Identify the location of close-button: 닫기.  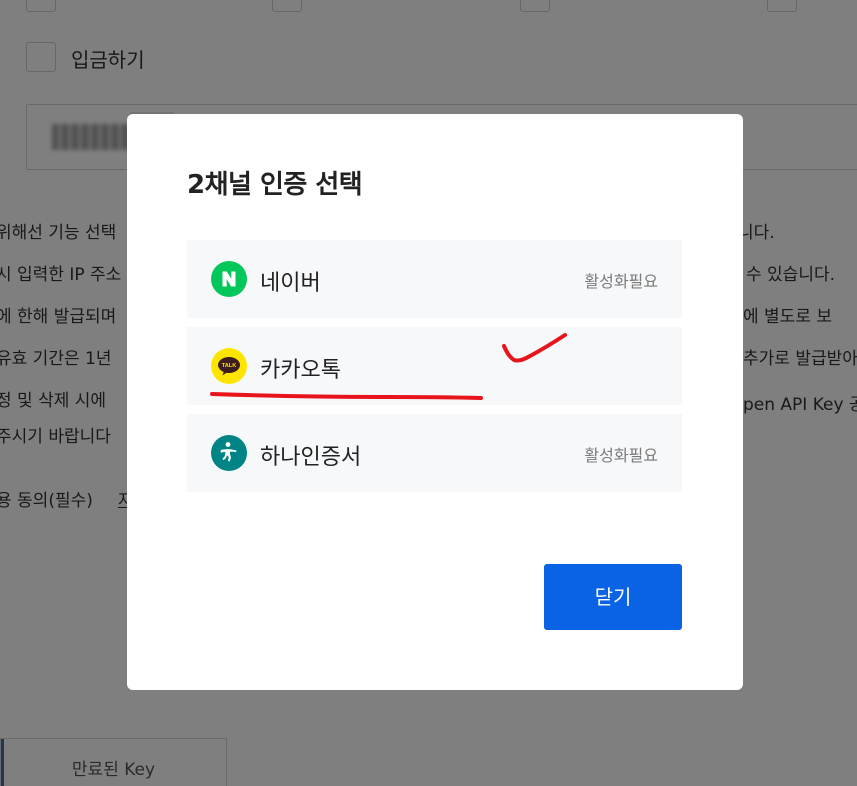
(613, 597).